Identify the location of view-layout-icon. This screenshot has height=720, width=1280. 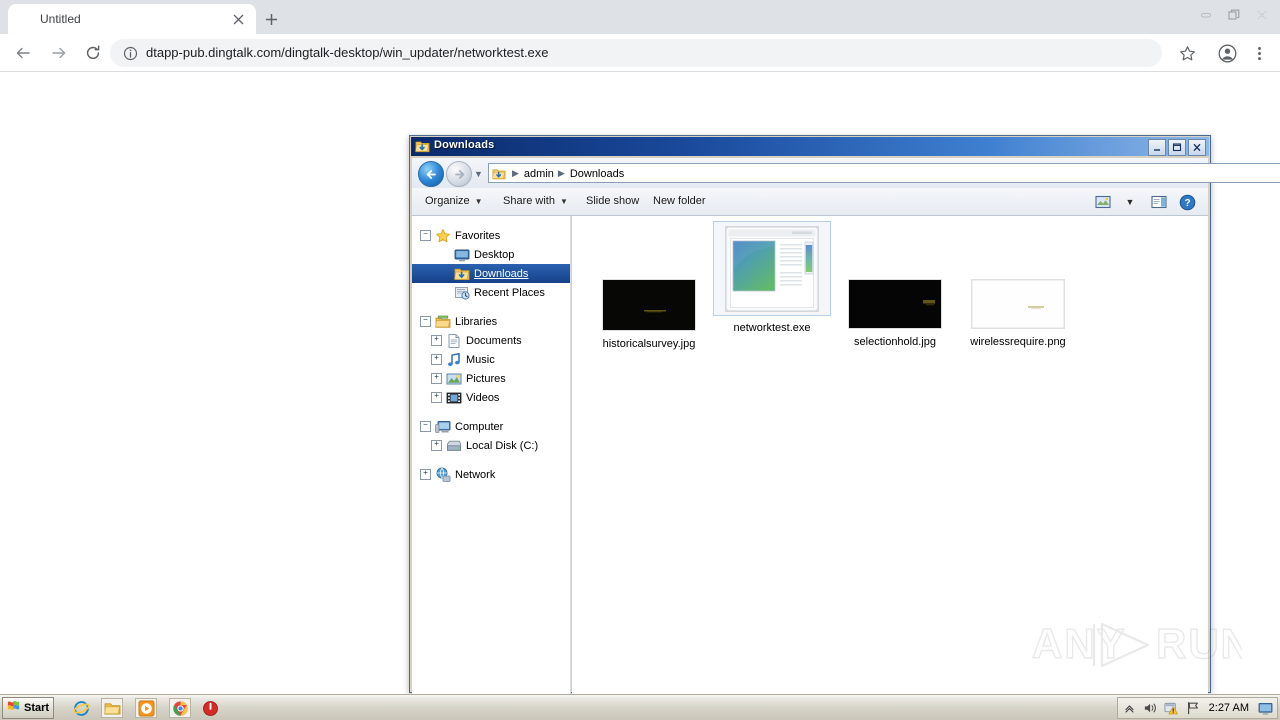
(1103, 202).